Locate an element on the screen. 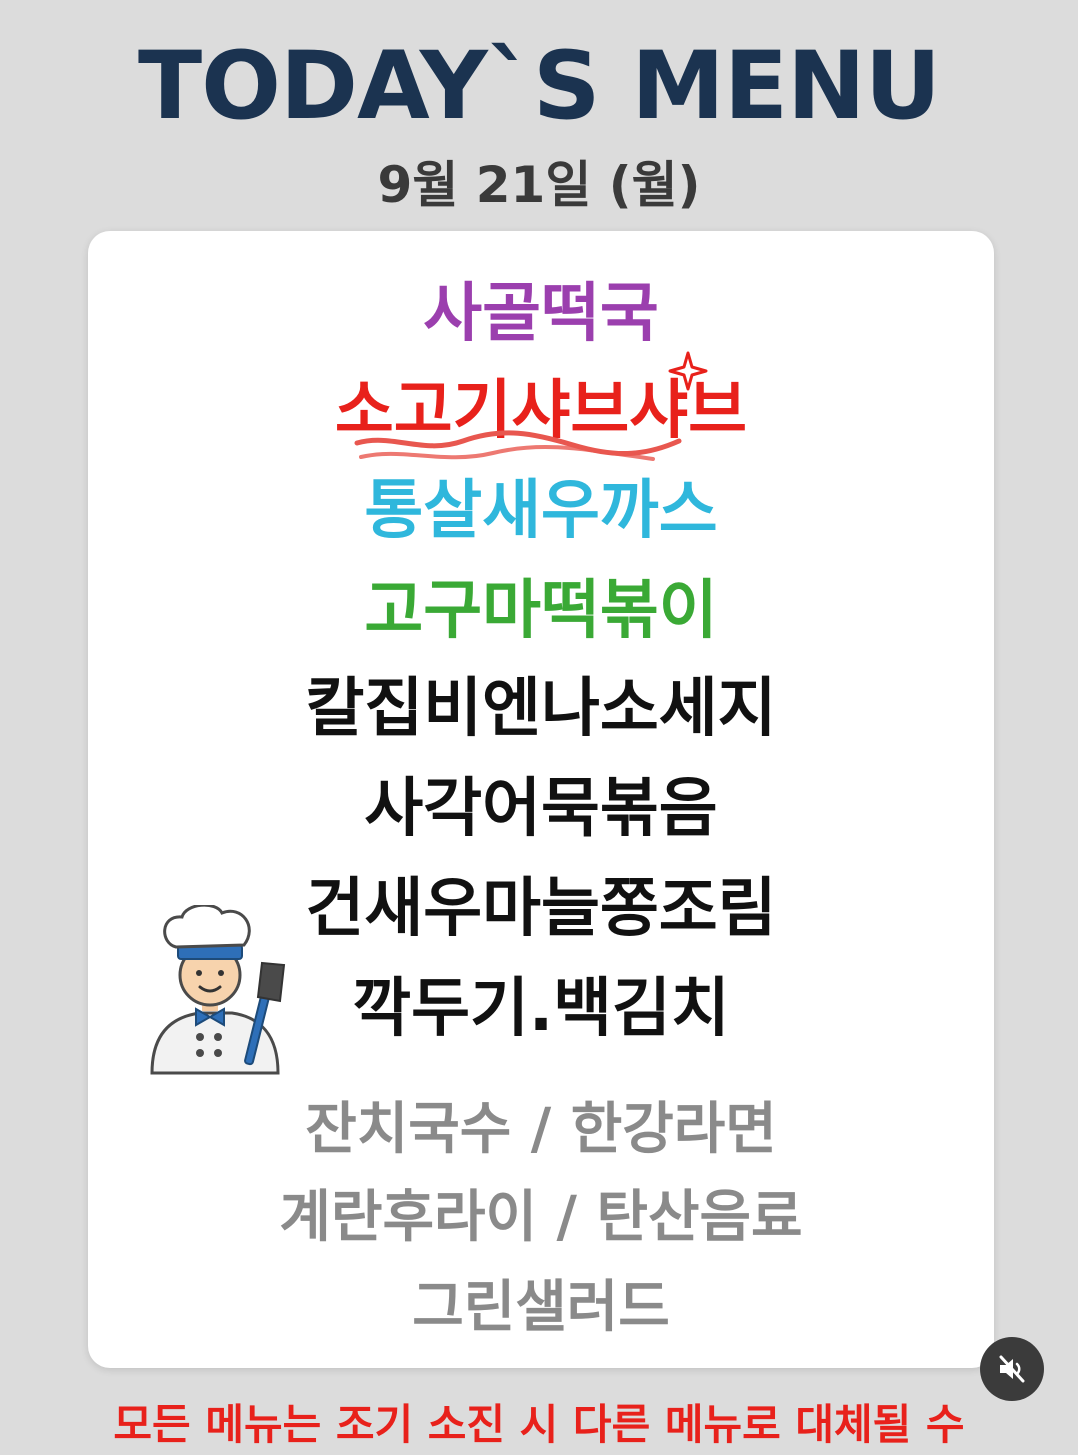  sparkle-icon is located at coordinates (688, 371).